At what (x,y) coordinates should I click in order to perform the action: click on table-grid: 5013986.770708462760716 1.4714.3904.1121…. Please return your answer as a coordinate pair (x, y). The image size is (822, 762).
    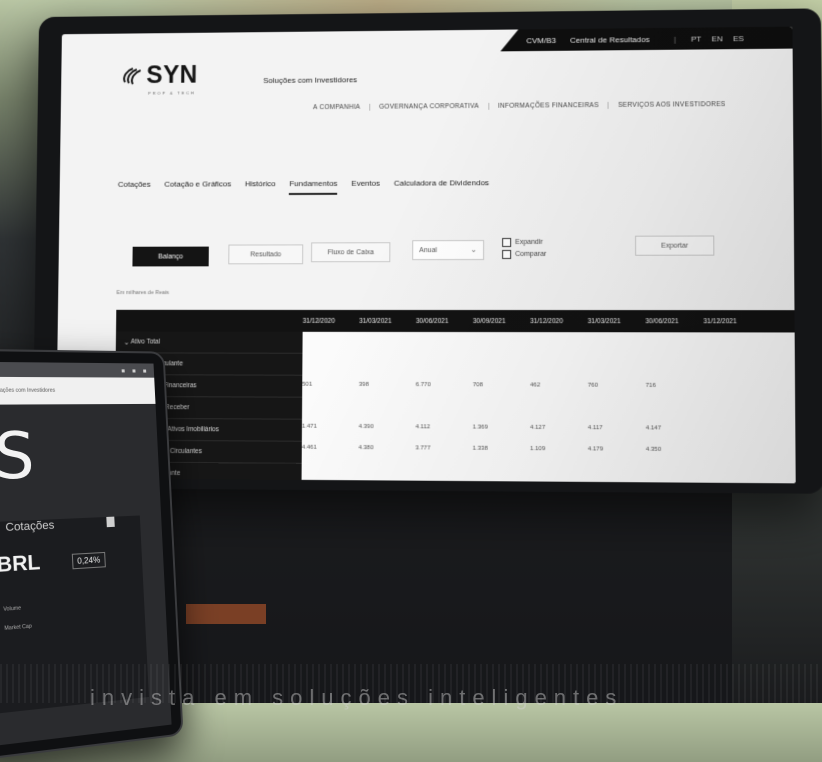
    Looking at the image, I should click on (549, 408).